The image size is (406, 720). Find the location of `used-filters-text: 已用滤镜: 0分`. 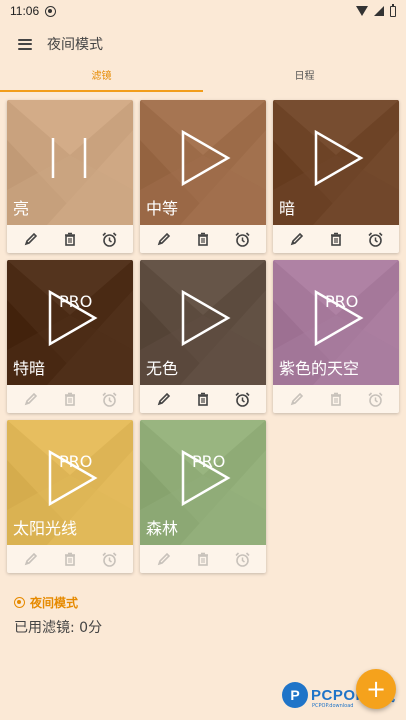

used-filters-text: 已用滤镜: 0分 is located at coordinates (58, 628).